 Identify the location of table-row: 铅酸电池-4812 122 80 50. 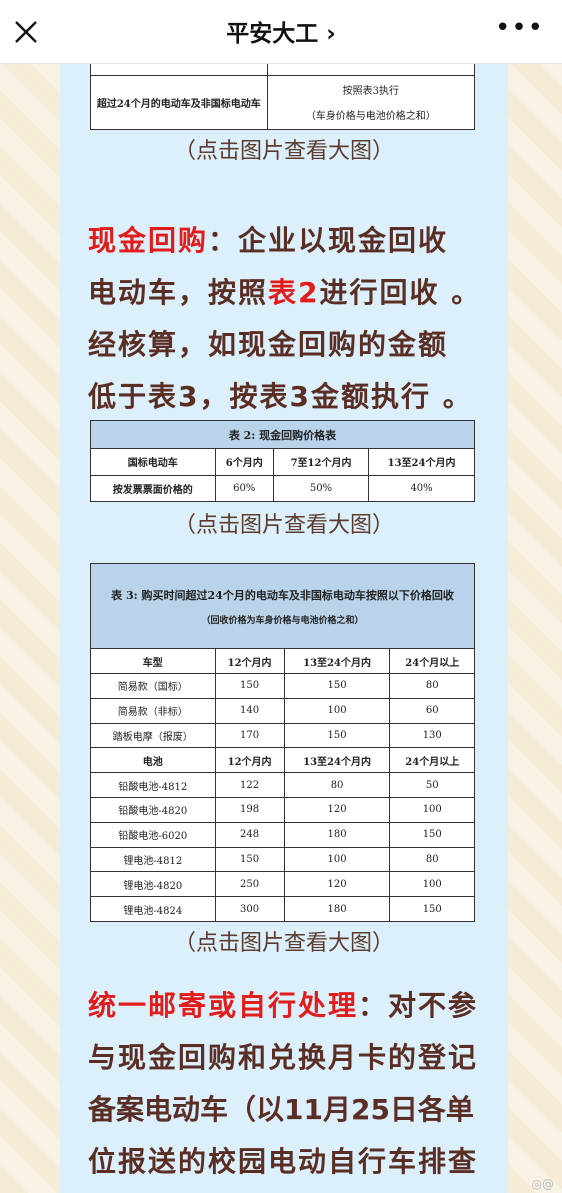
(282, 785).